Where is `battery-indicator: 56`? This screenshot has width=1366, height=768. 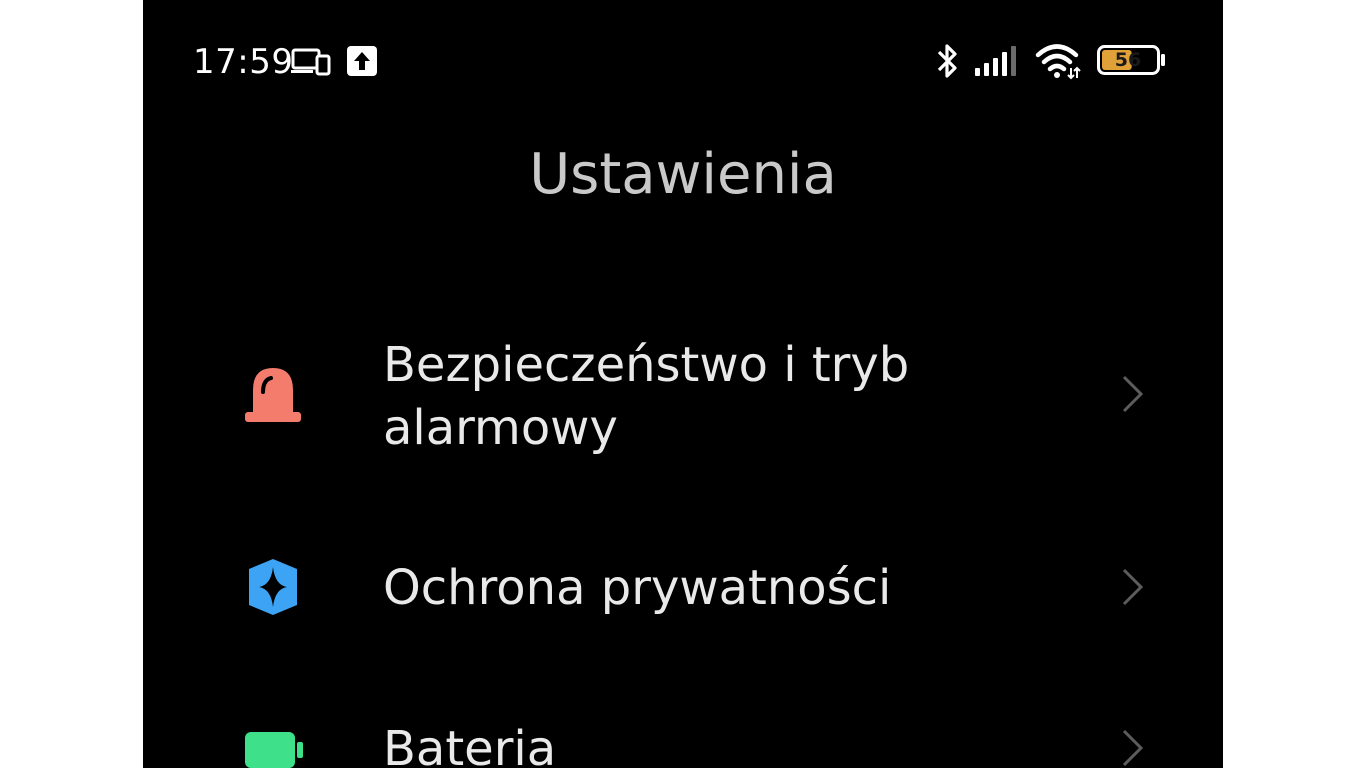 battery-indicator: 56 is located at coordinates (1132, 60).